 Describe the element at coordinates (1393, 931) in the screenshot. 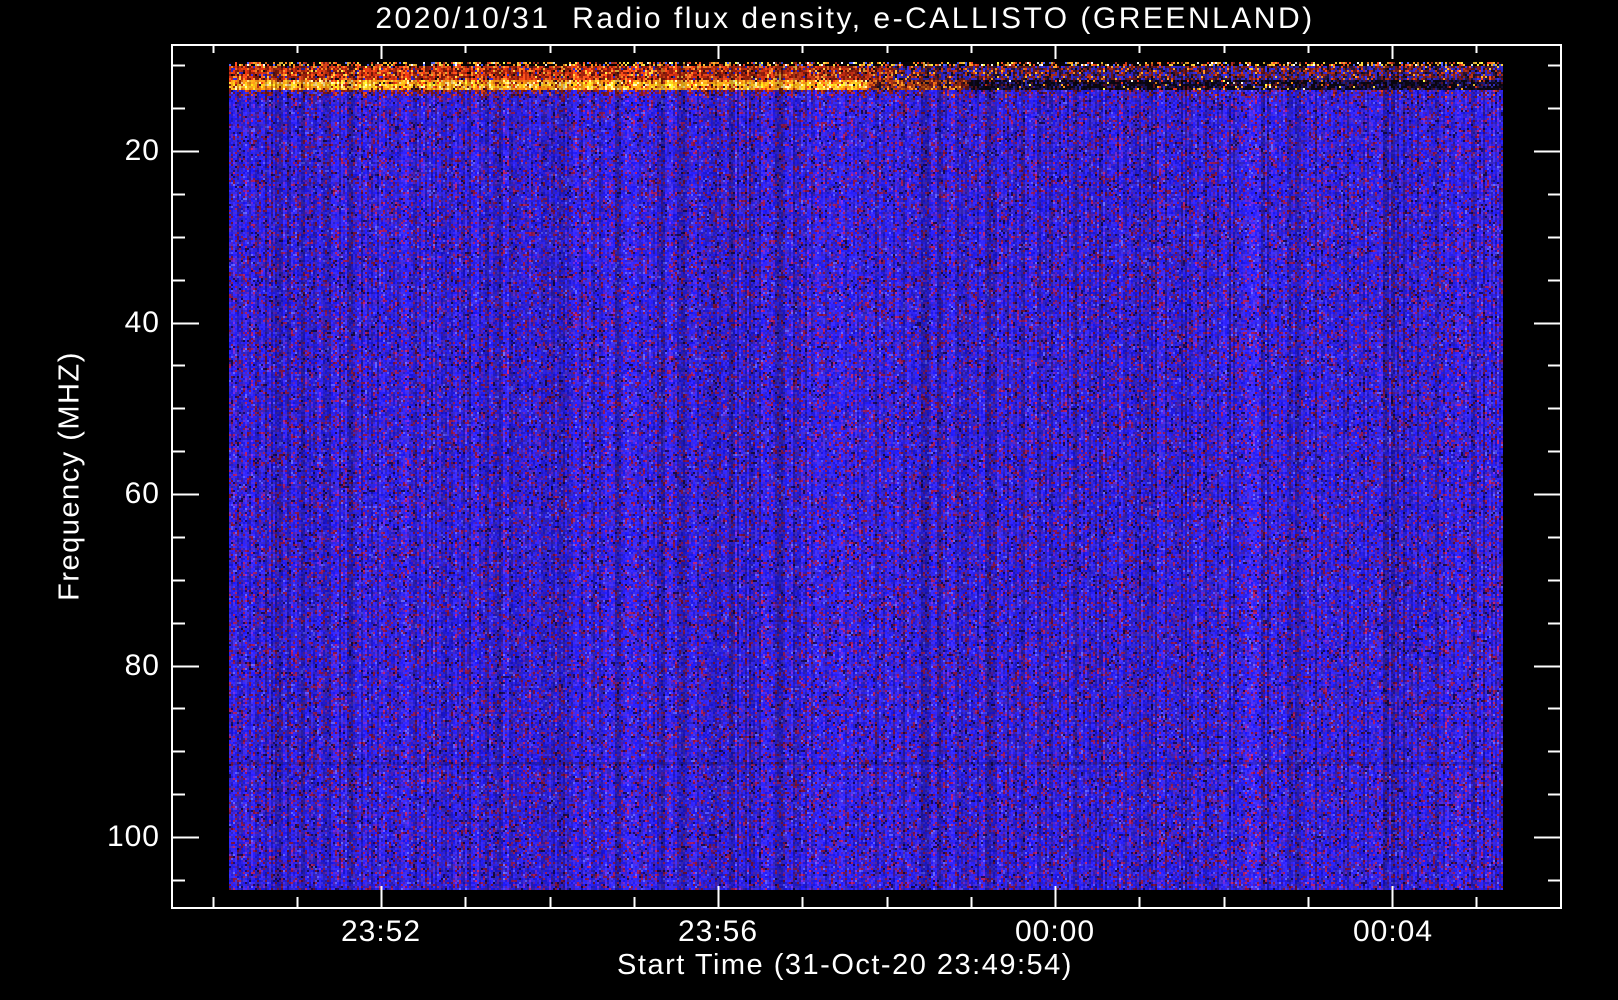

I see `x-tick-label: 00:04` at that location.